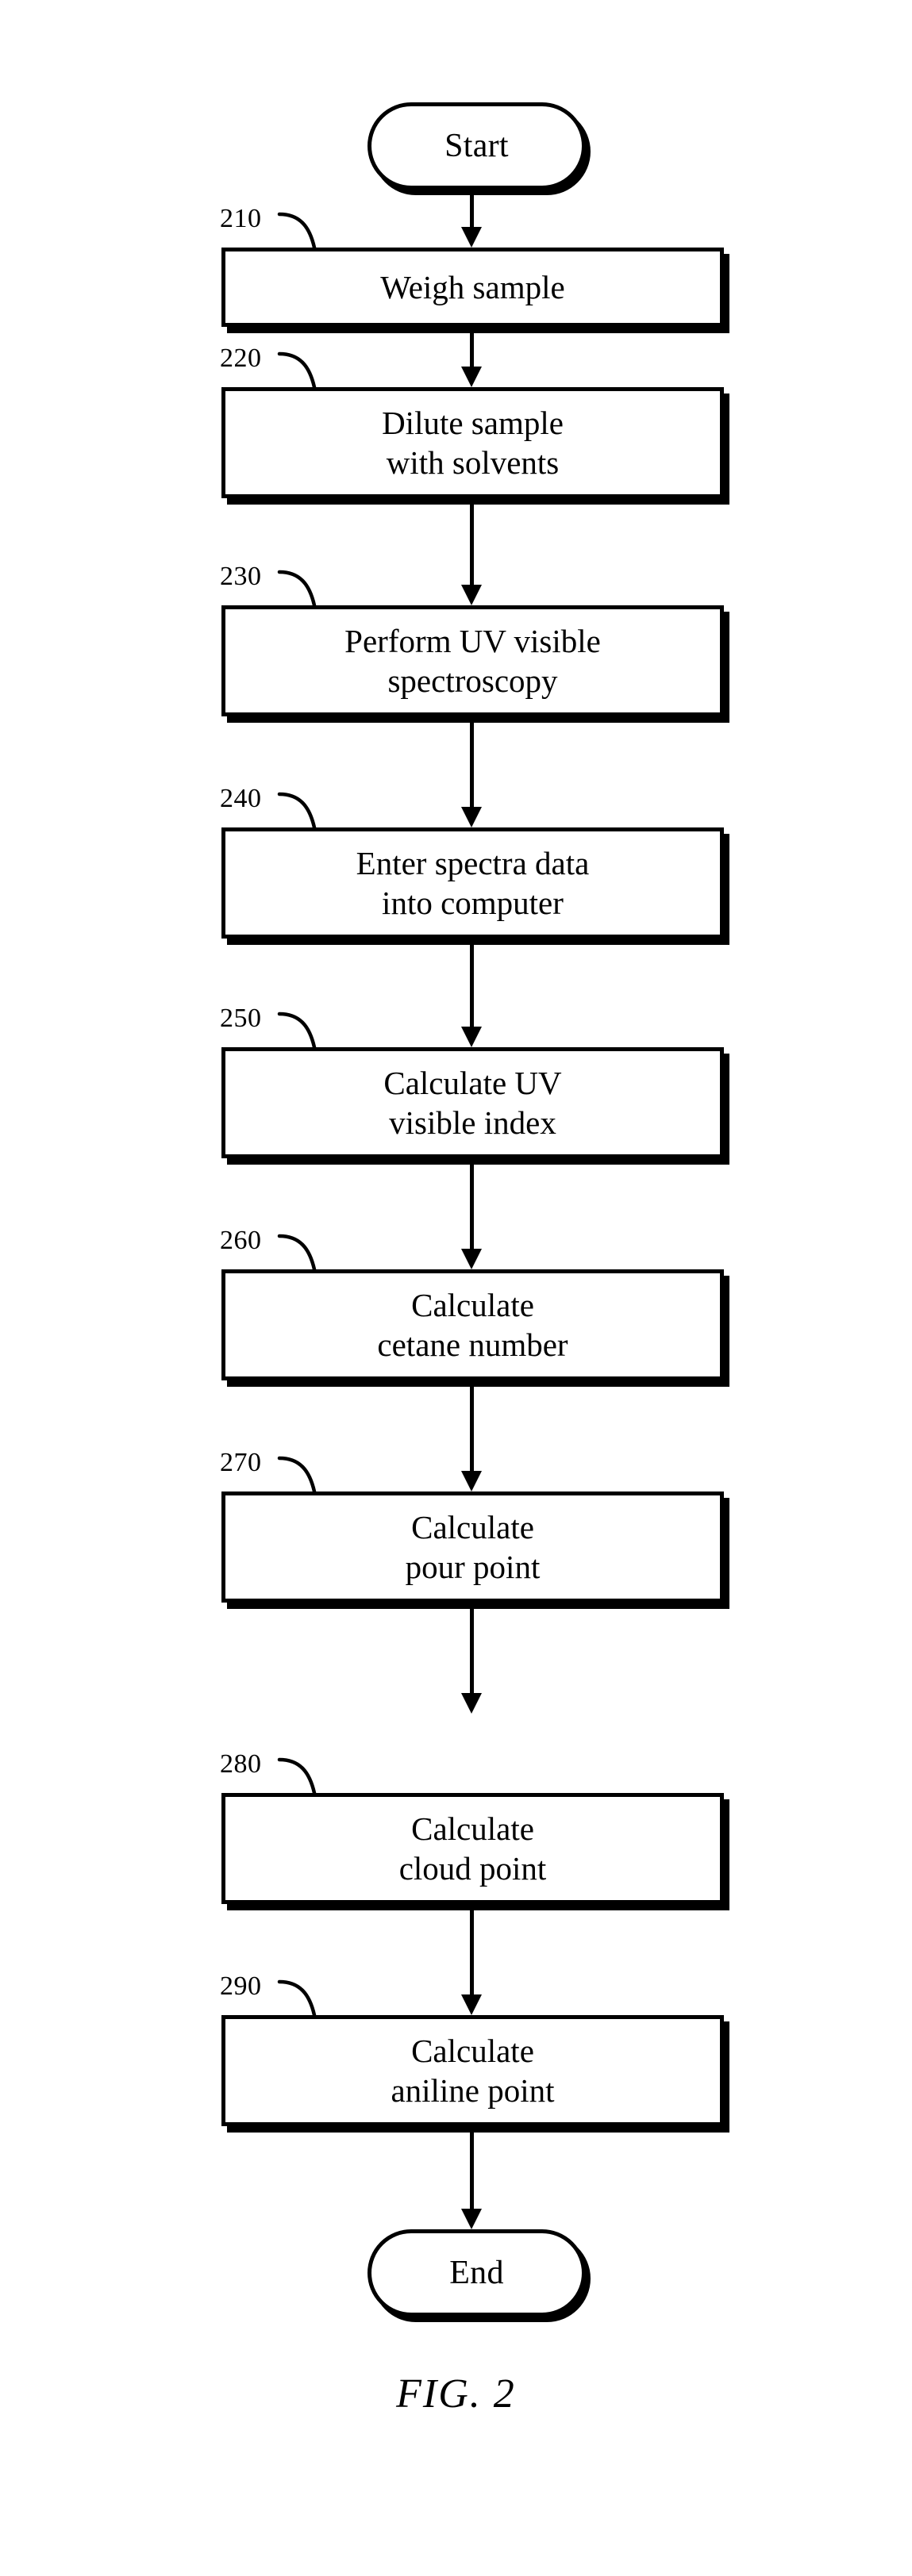  I want to click on node-step-290: Calculate aniline point, so click(472, 2070).